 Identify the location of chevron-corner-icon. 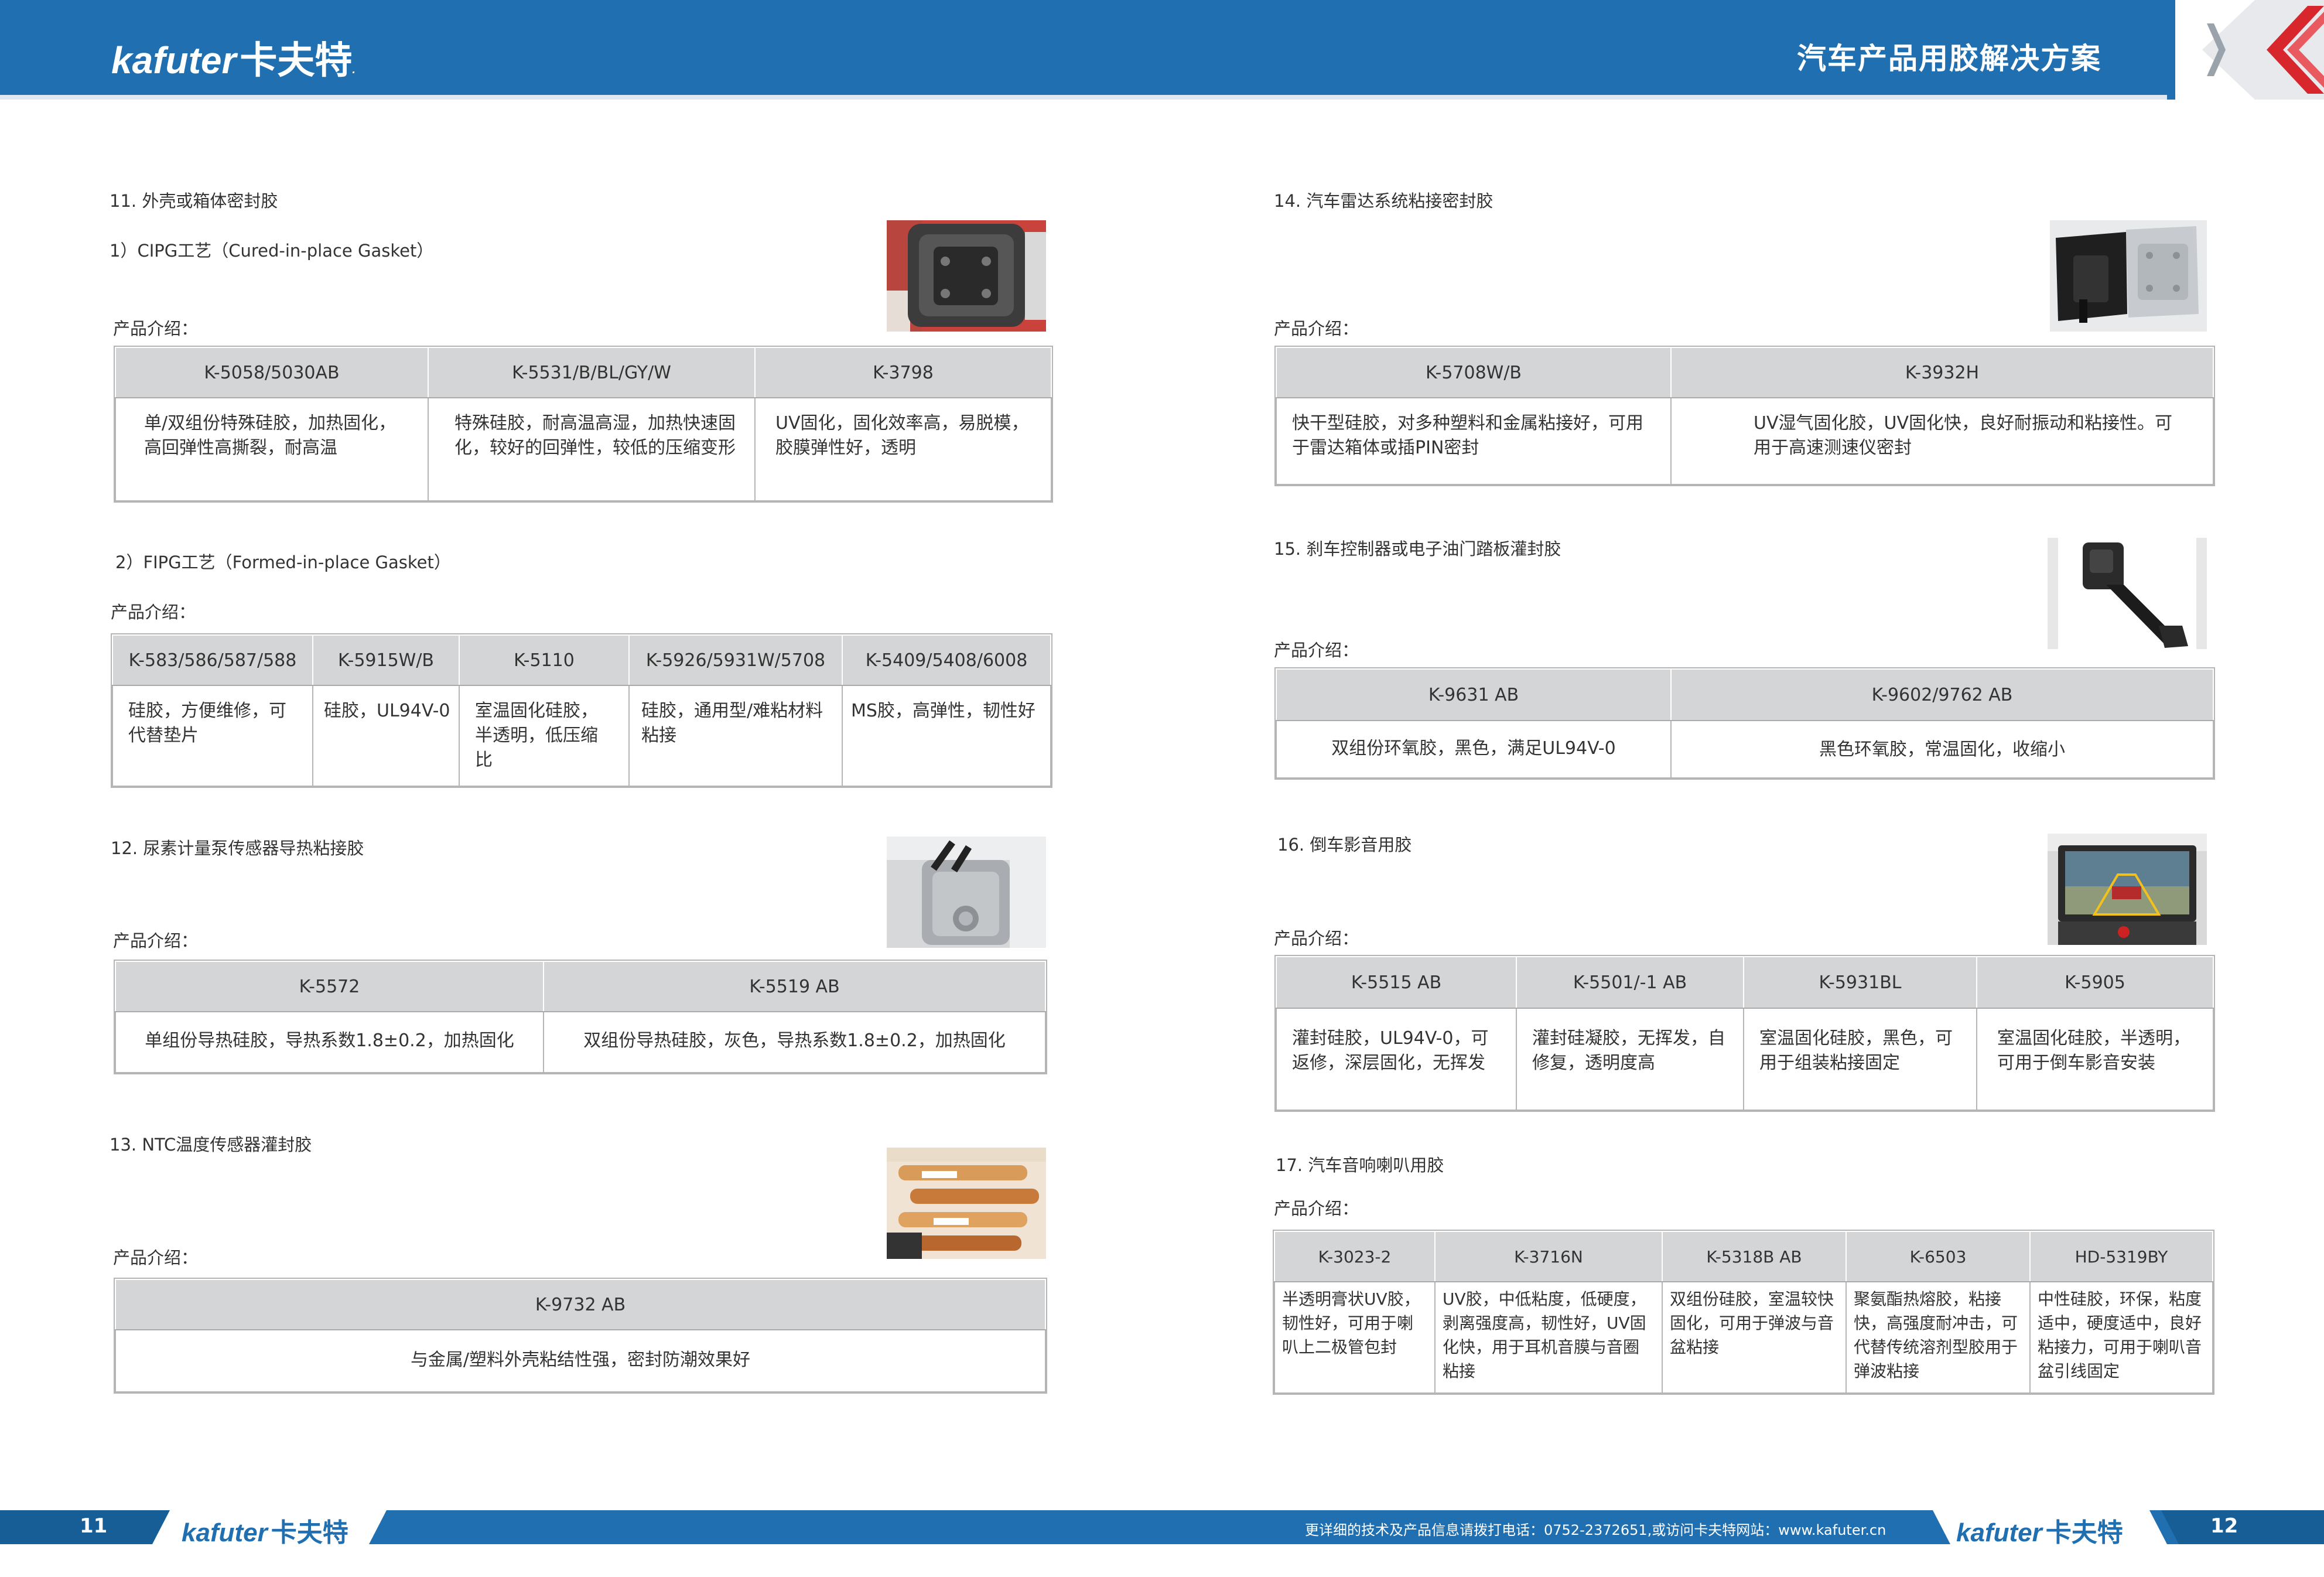
(2245, 50).